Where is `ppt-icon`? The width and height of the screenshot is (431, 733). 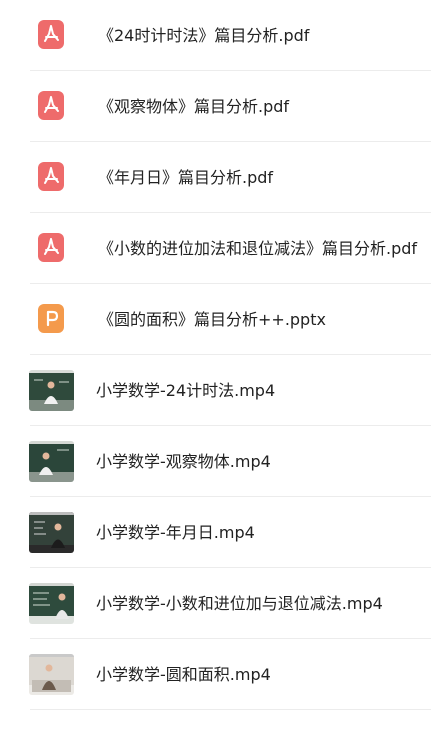
ppt-icon is located at coordinates (51, 318).